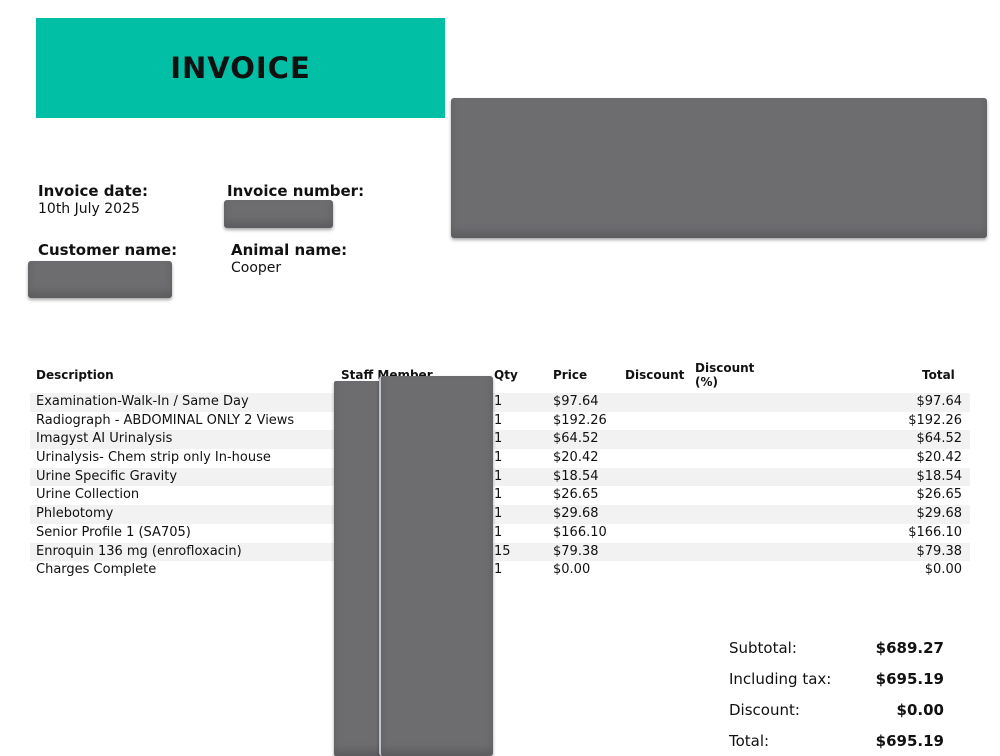 This screenshot has height=756, width=1000. What do you see at coordinates (920, 710) in the screenshot?
I see `discount-value: $0.00` at bounding box center [920, 710].